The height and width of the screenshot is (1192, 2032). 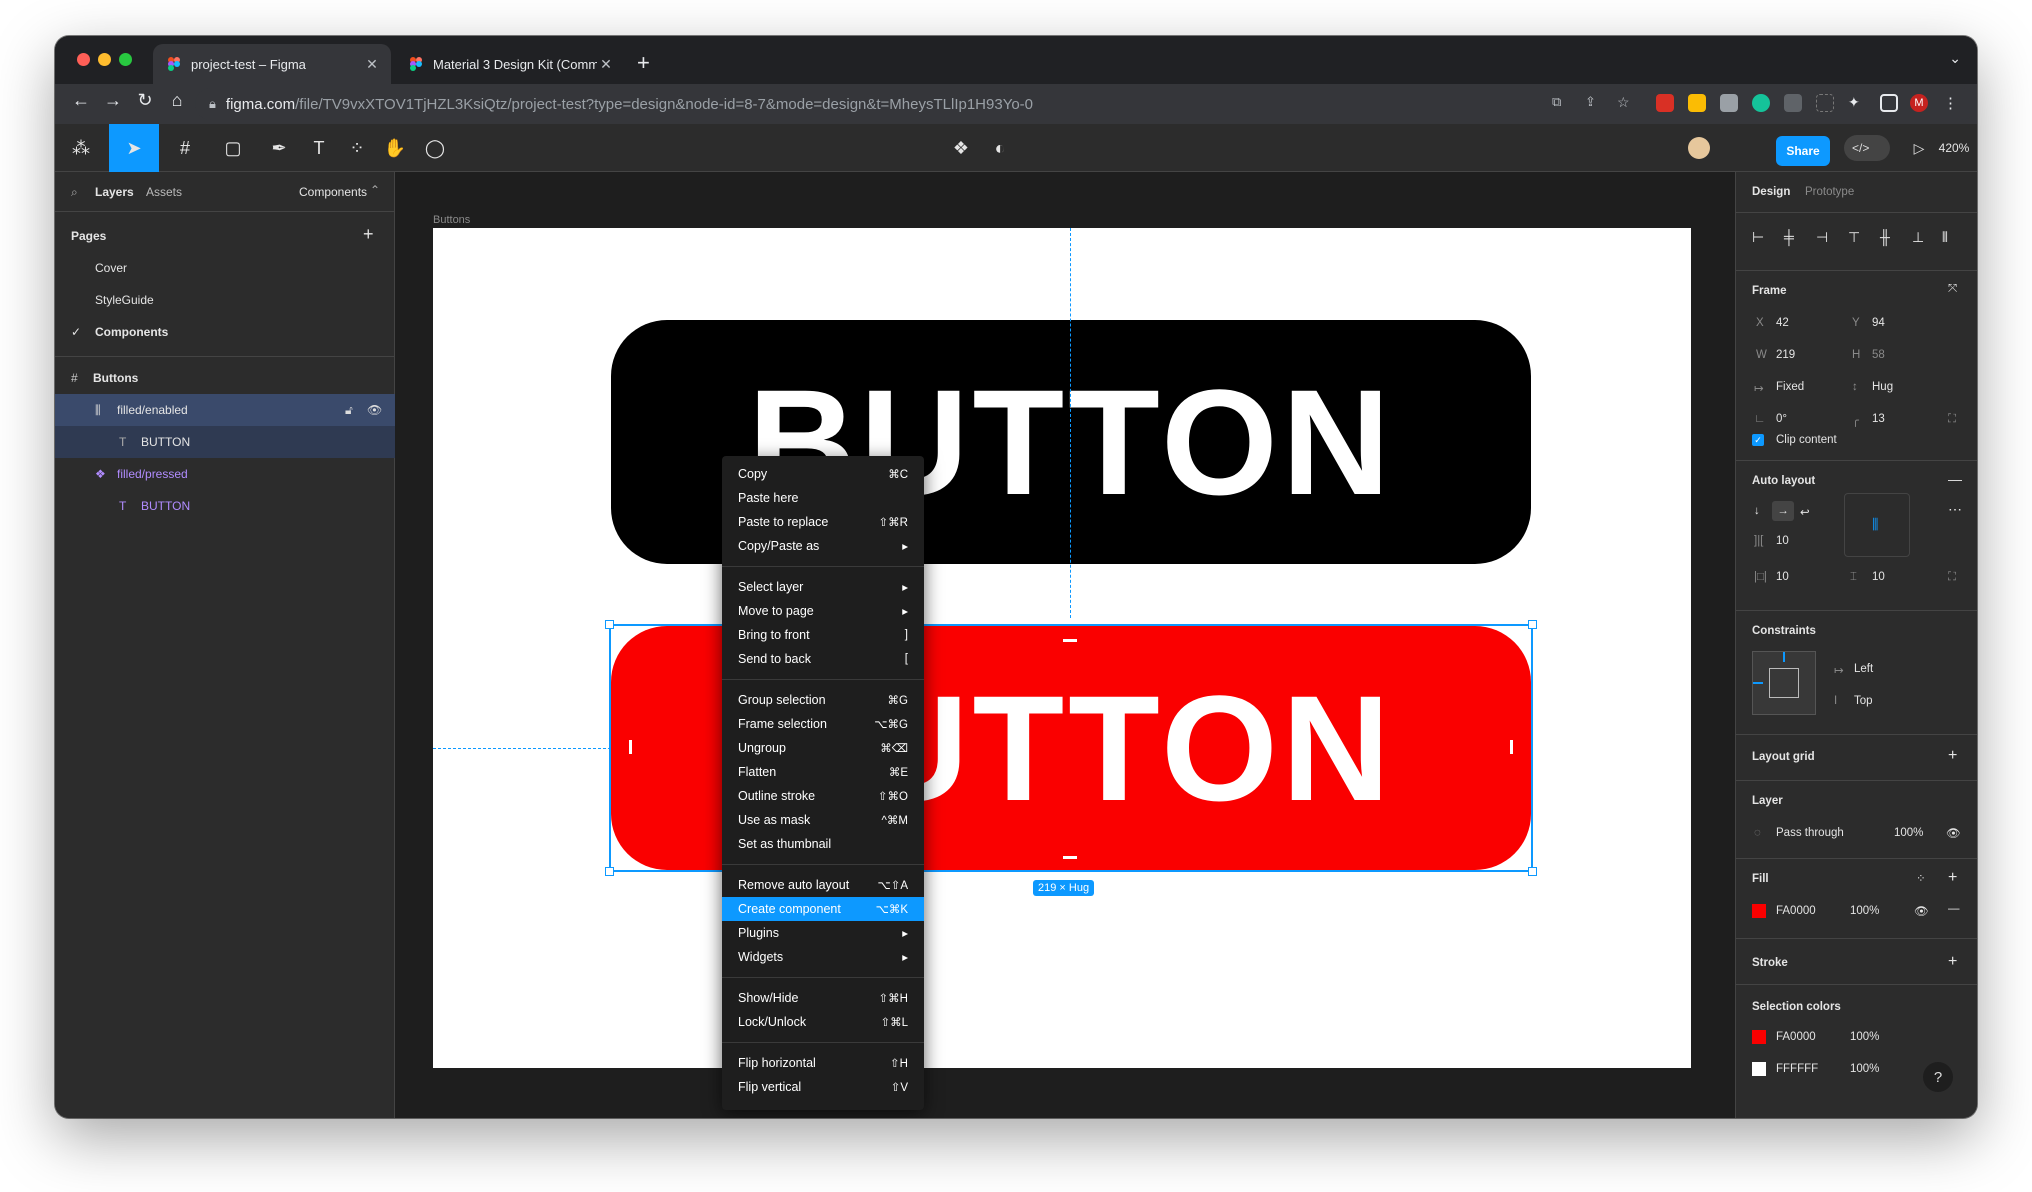 What do you see at coordinates (823, 909) in the screenshot?
I see `menu-item-create-component: Create component ⌥⌘K` at bounding box center [823, 909].